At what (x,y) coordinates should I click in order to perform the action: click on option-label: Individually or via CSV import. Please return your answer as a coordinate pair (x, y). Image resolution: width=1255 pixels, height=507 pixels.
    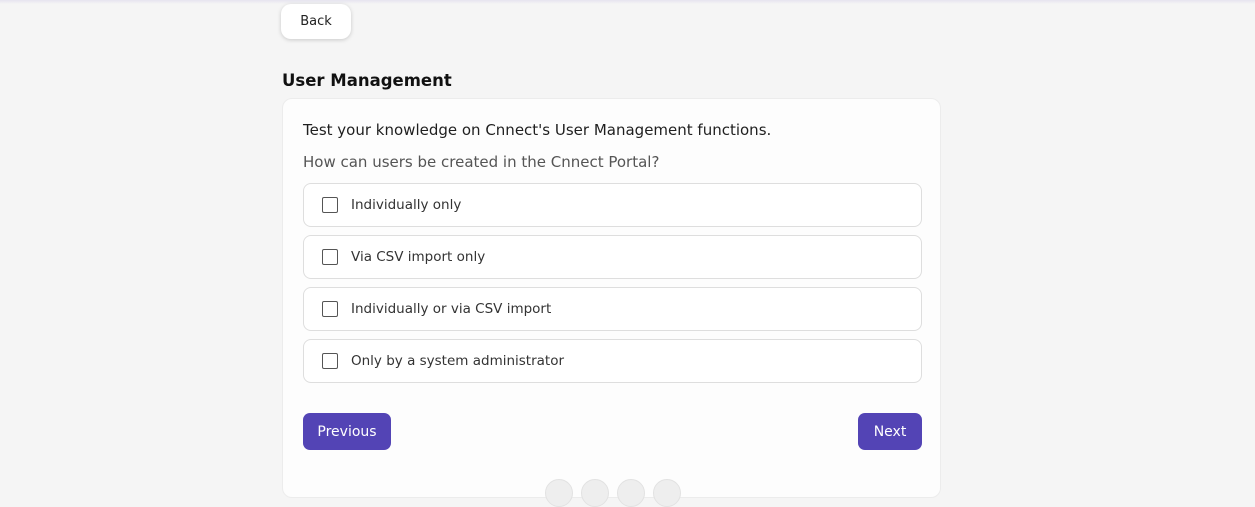
    Looking at the image, I should click on (451, 309).